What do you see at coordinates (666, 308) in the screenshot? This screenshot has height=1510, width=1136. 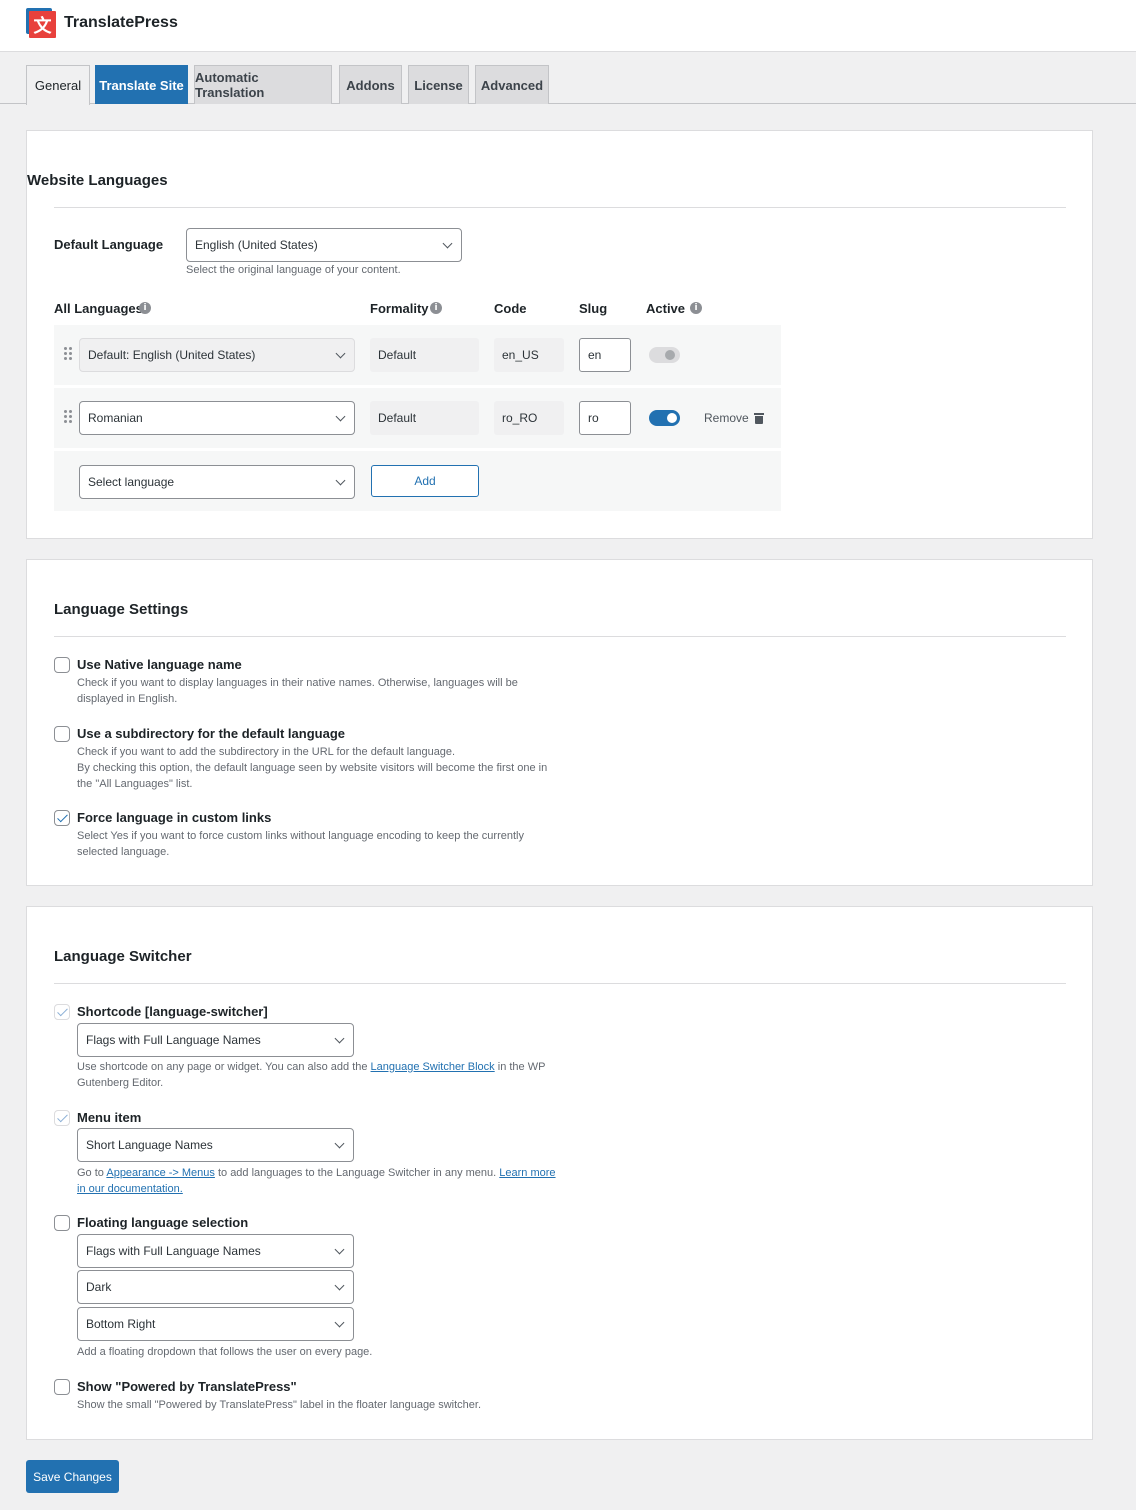 I see `active-header: Active` at bounding box center [666, 308].